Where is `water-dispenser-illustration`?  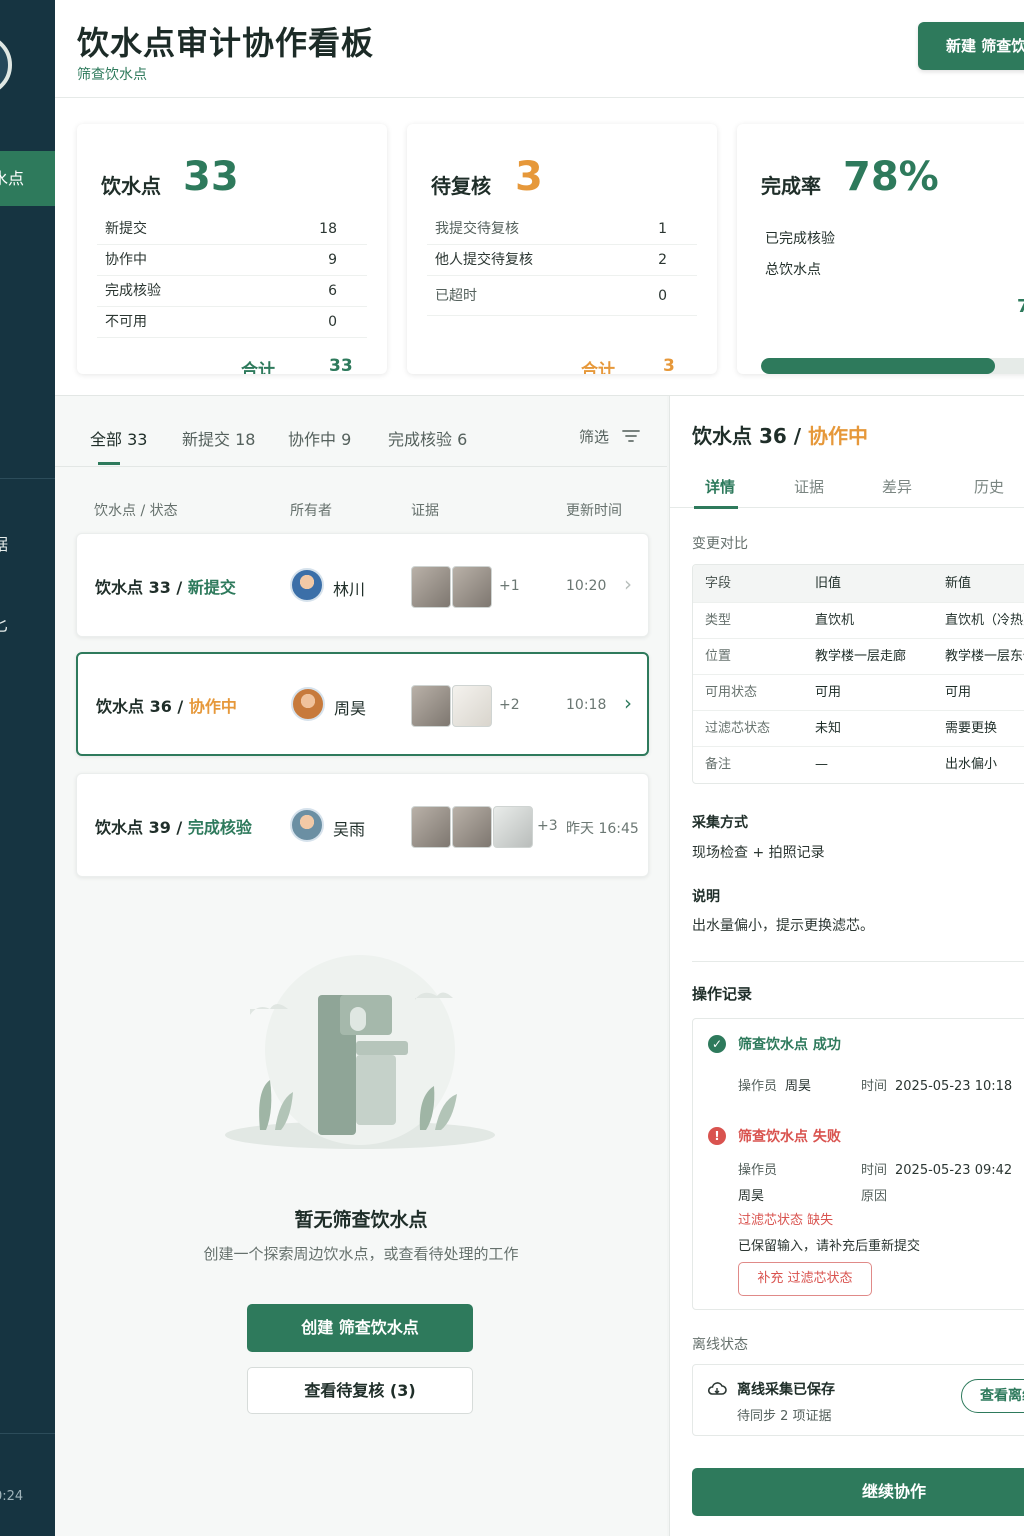
water-dispenser-illustration is located at coordinates (360, 1052).